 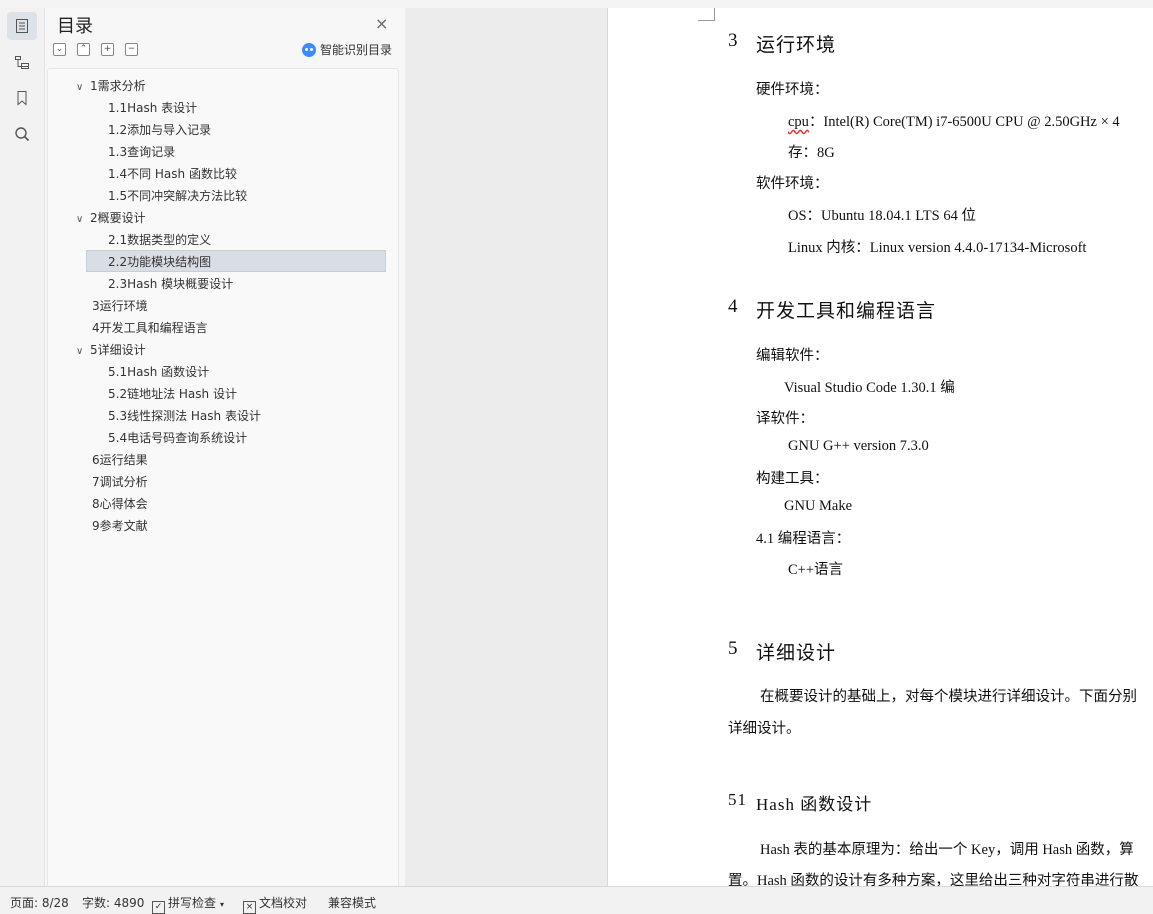 I want to click on language-line: C++语言, so click(x=816, y=570).